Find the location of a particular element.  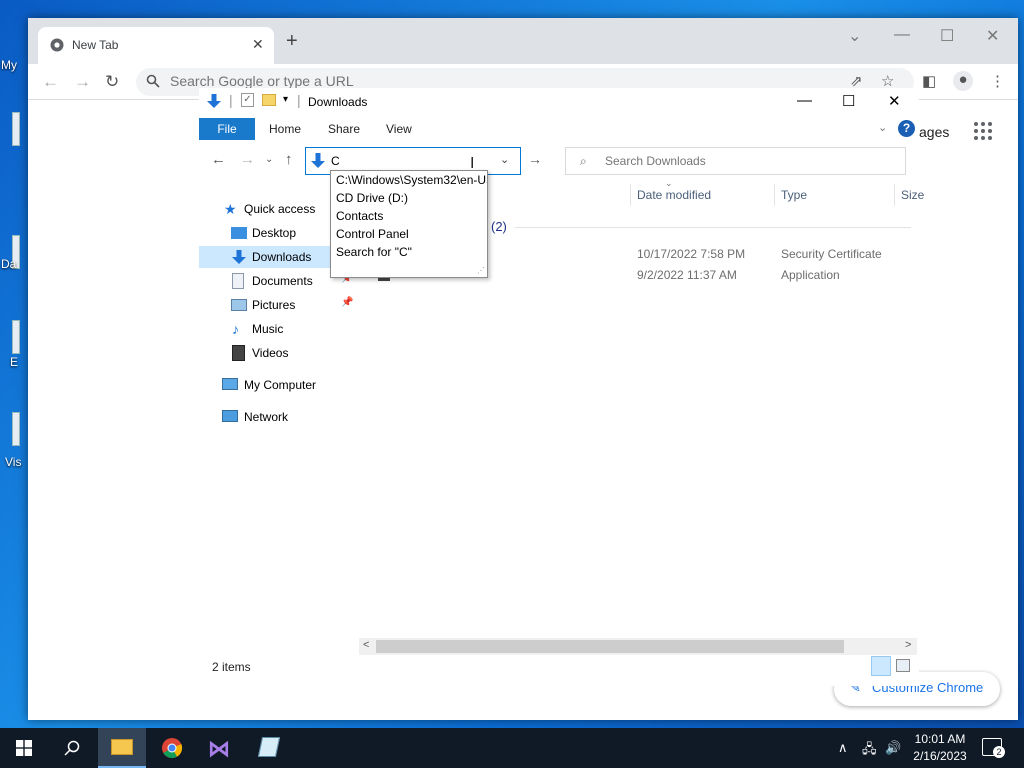

more-menu-icon: ⋮ is located at coordinates (997, 81).